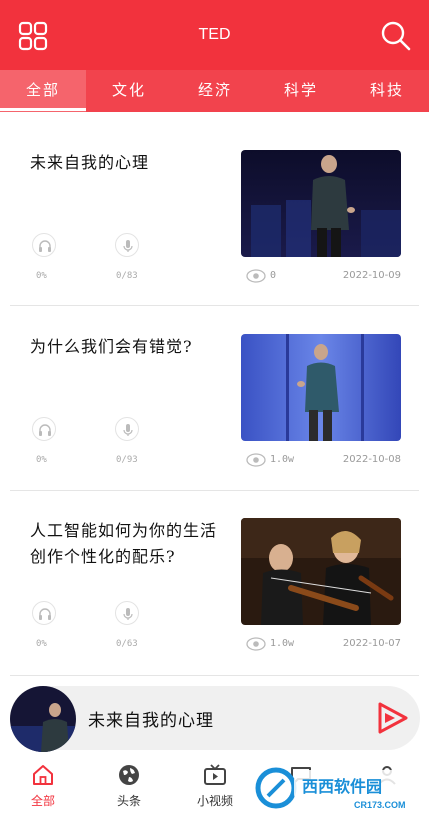 Image resolution: width=429 pixels, height=822 pixels. What do you see at coordinates (215, 774) in the screenshot?
I see `tv-icon` at bounding box center [215, 774].